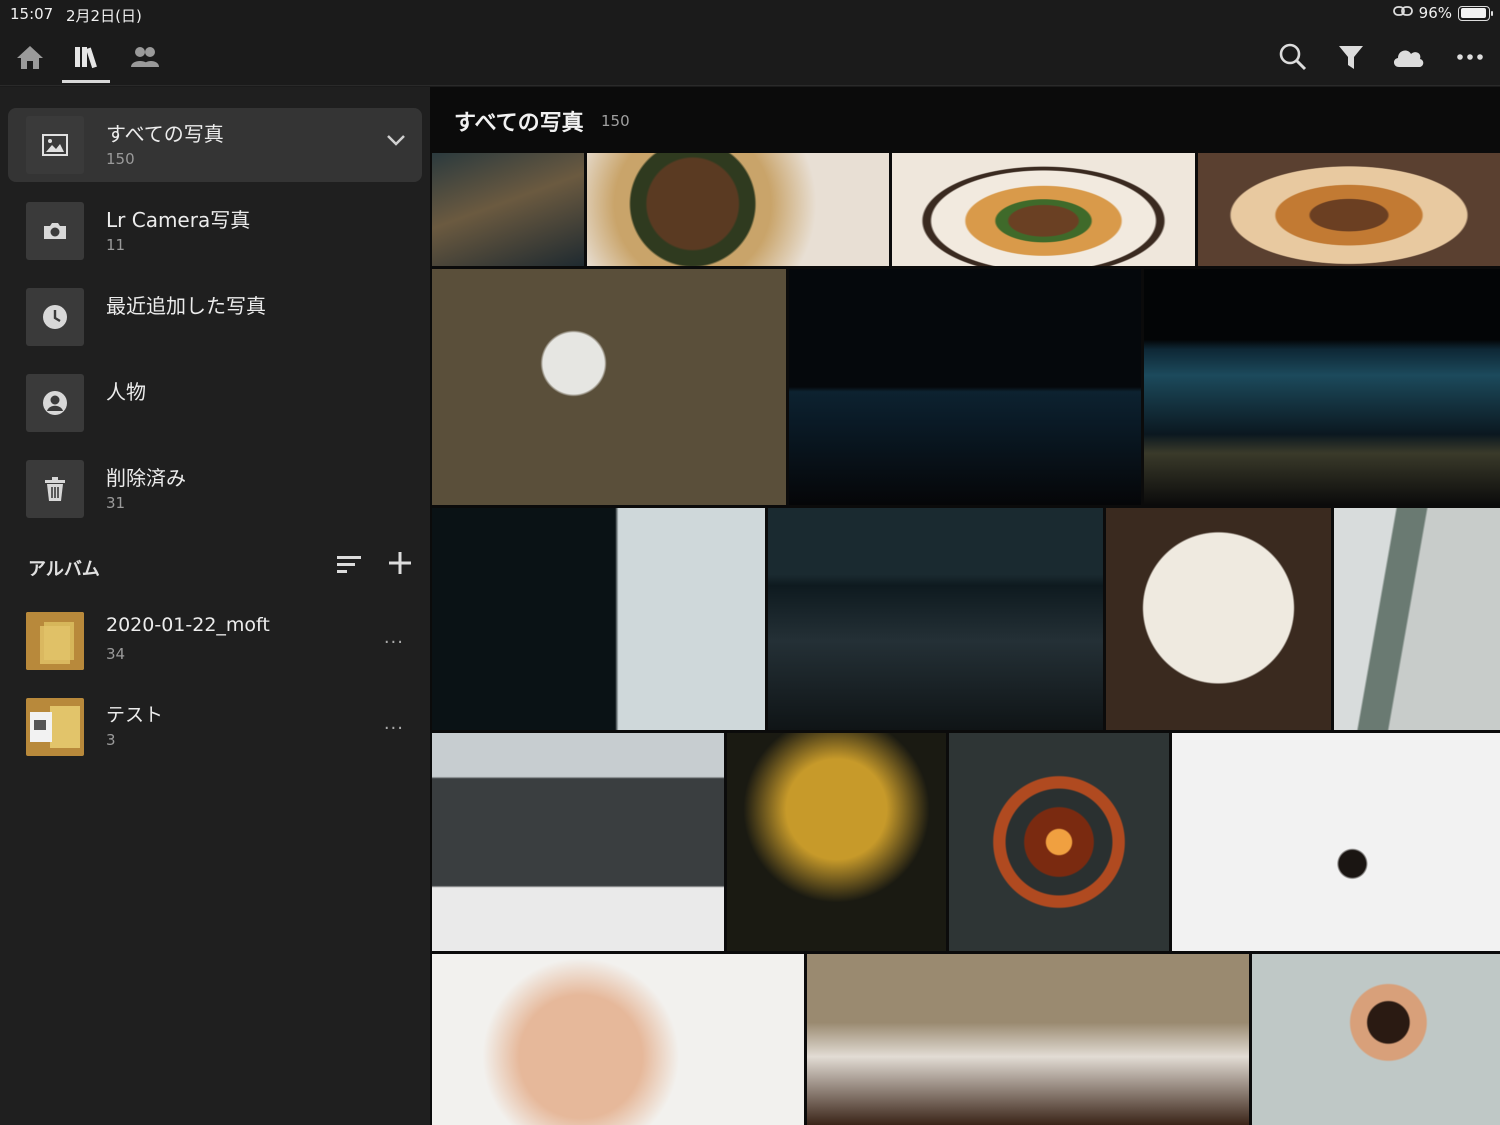 This screenshot has width=1500, height=1125. What do you see at coordinates (55, 403) in the screenshot?
I see `person-icon` at bounding box center [55, 403].